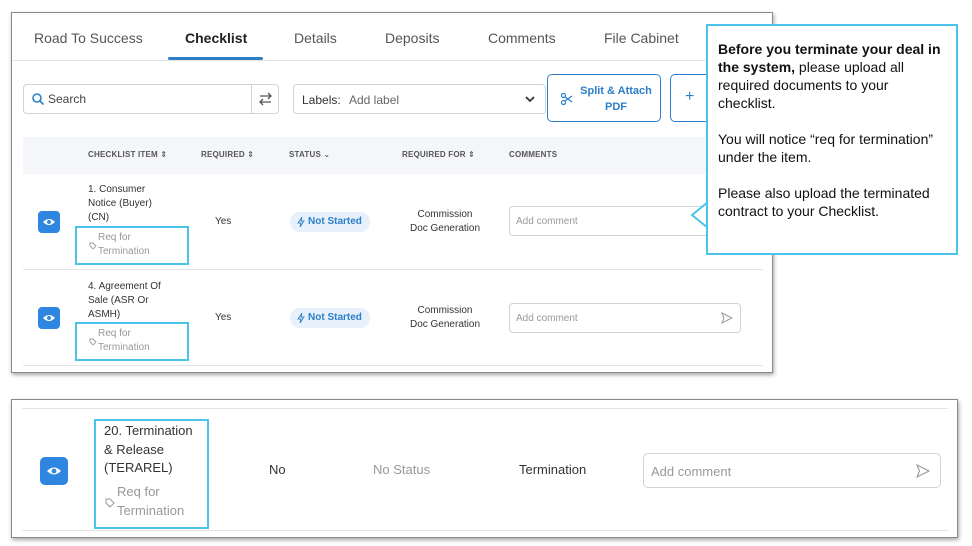 The image size is (972, 546). I want to click on tab-comments: Comments, so click(522, 38).